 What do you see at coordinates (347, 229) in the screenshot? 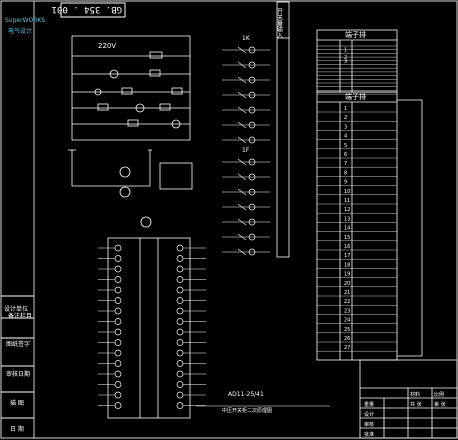
I see `terminal-number: 14` at bounding box center [347, 229].